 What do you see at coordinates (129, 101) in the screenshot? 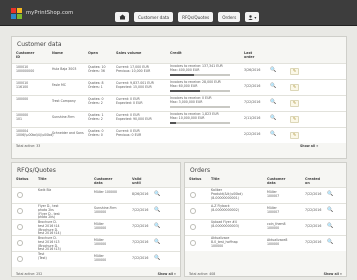
I see `sales-volume: Current: 0 EUR Expected: 0 EUR` at bounding box center [129, 101].